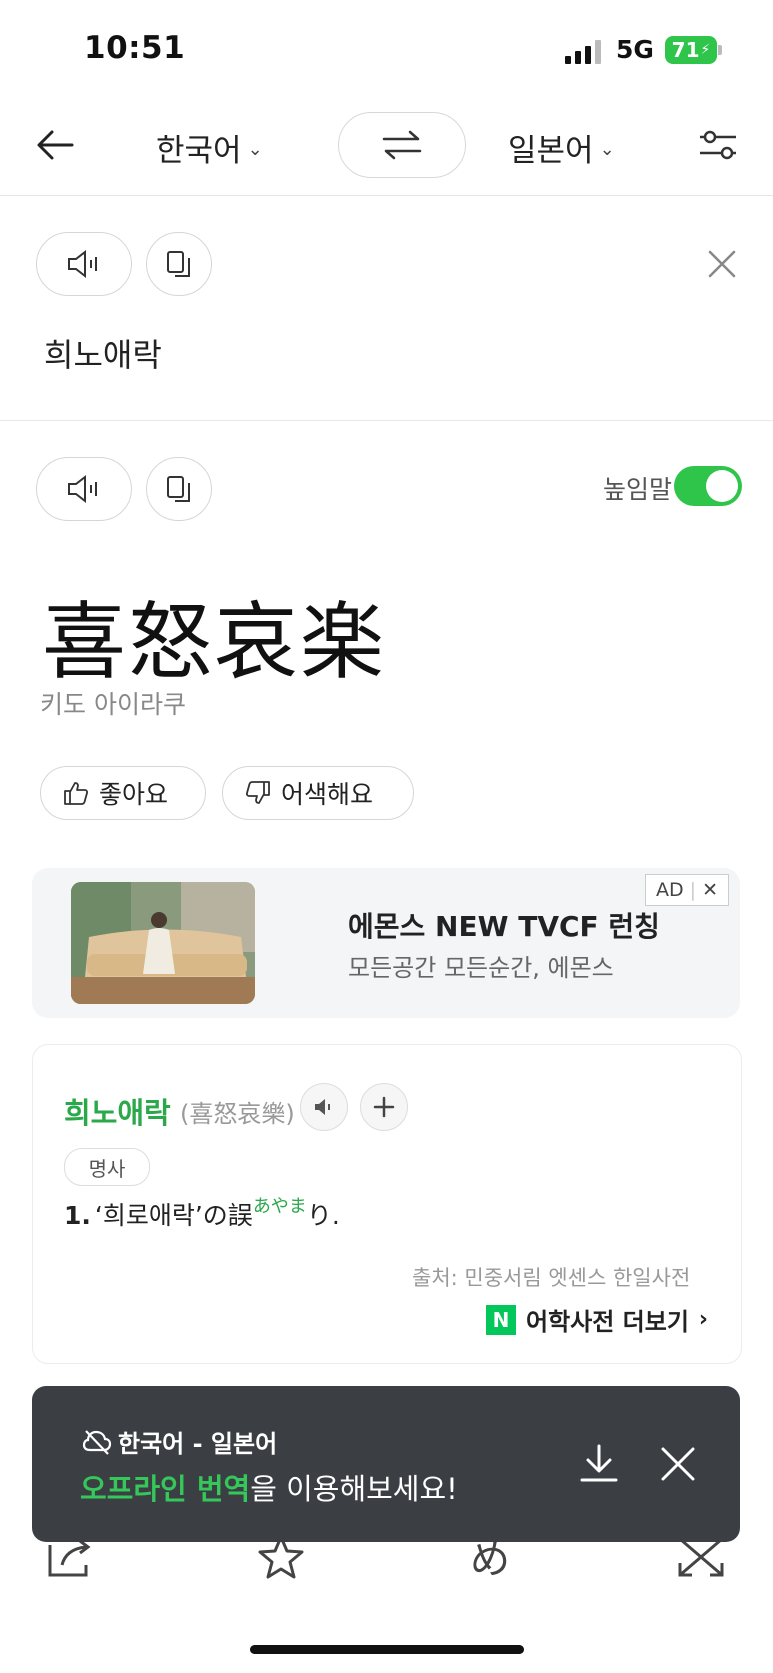 Image resolution: width=773 pixels, height=1673 pixels. I want to click on target-language-select: 일본어 ⌄, so click(561, 147).